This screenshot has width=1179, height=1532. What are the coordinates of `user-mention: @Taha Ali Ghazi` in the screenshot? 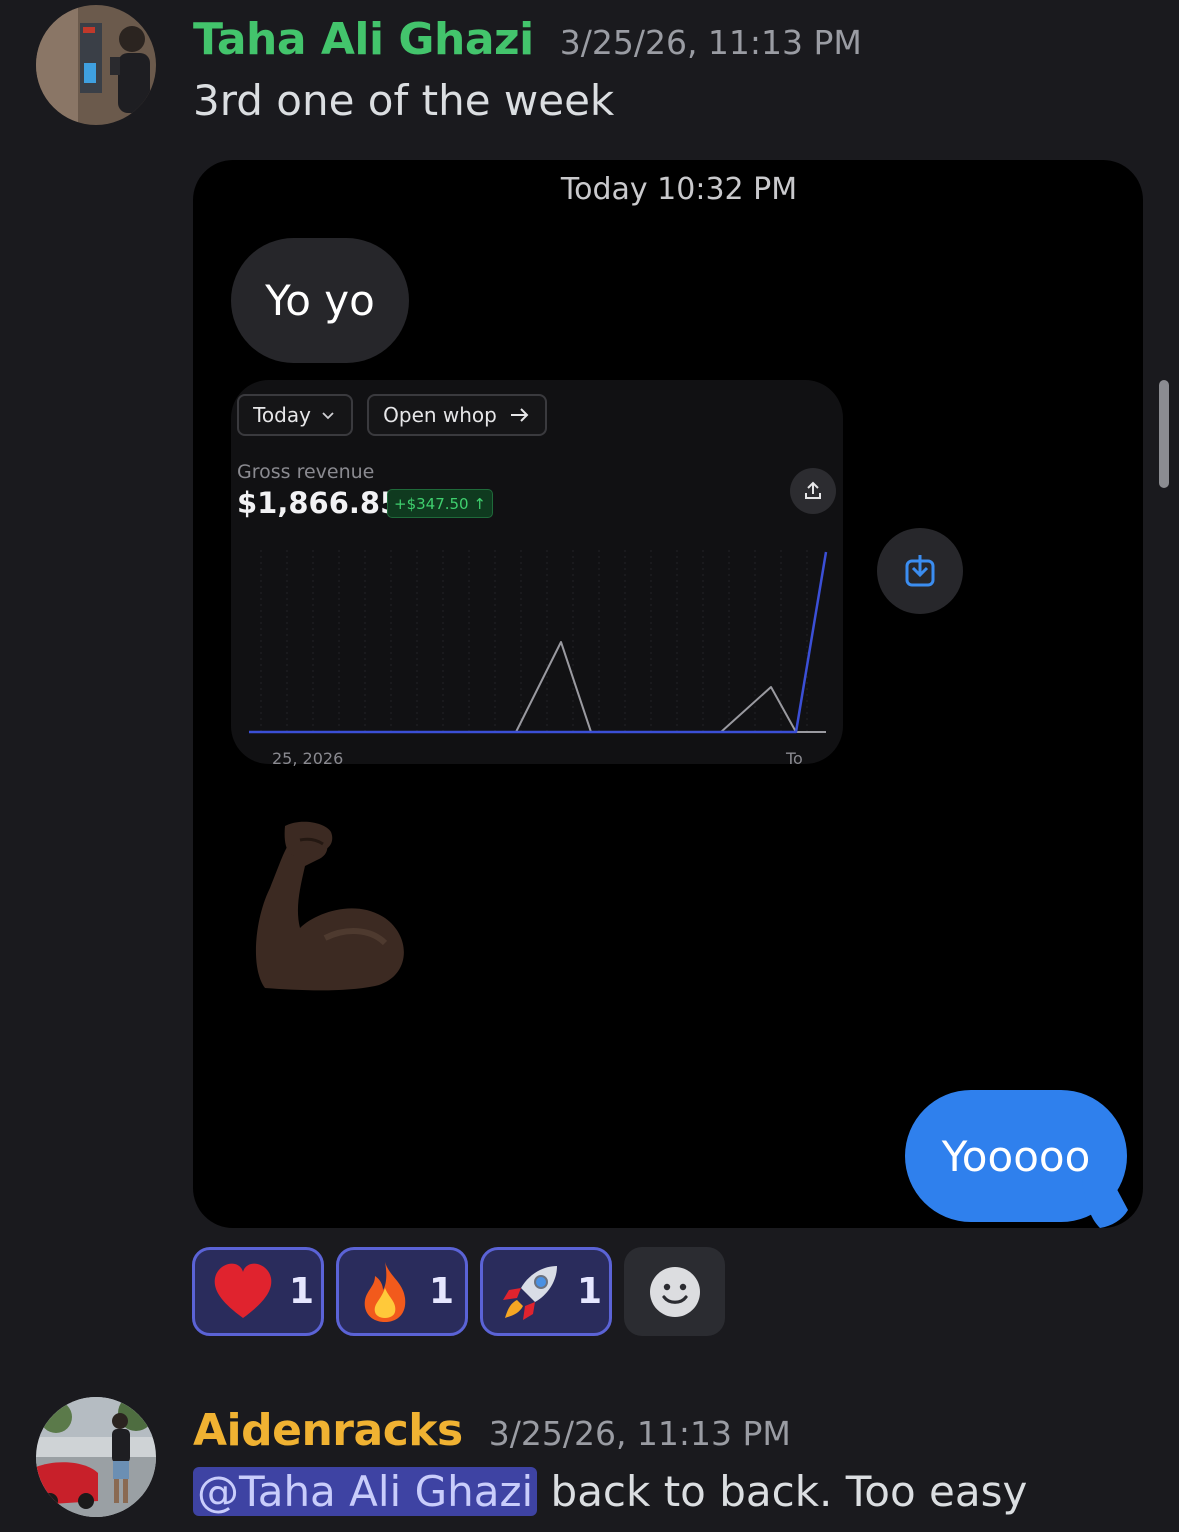 It's located at (365, 1491).